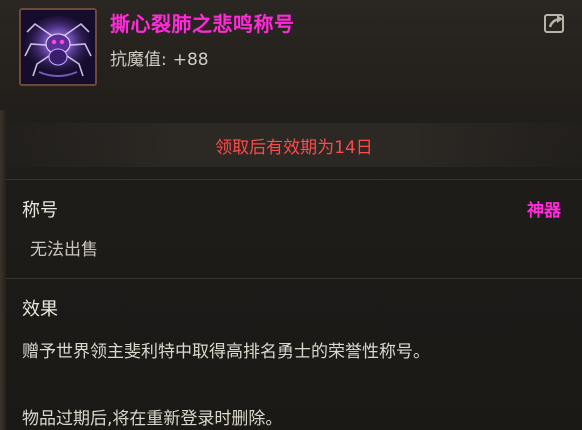  What do you see at coordinates (64, 250) in the screenshot?
I see `trade-status: 无法出售` at bounding box center [64, 250].